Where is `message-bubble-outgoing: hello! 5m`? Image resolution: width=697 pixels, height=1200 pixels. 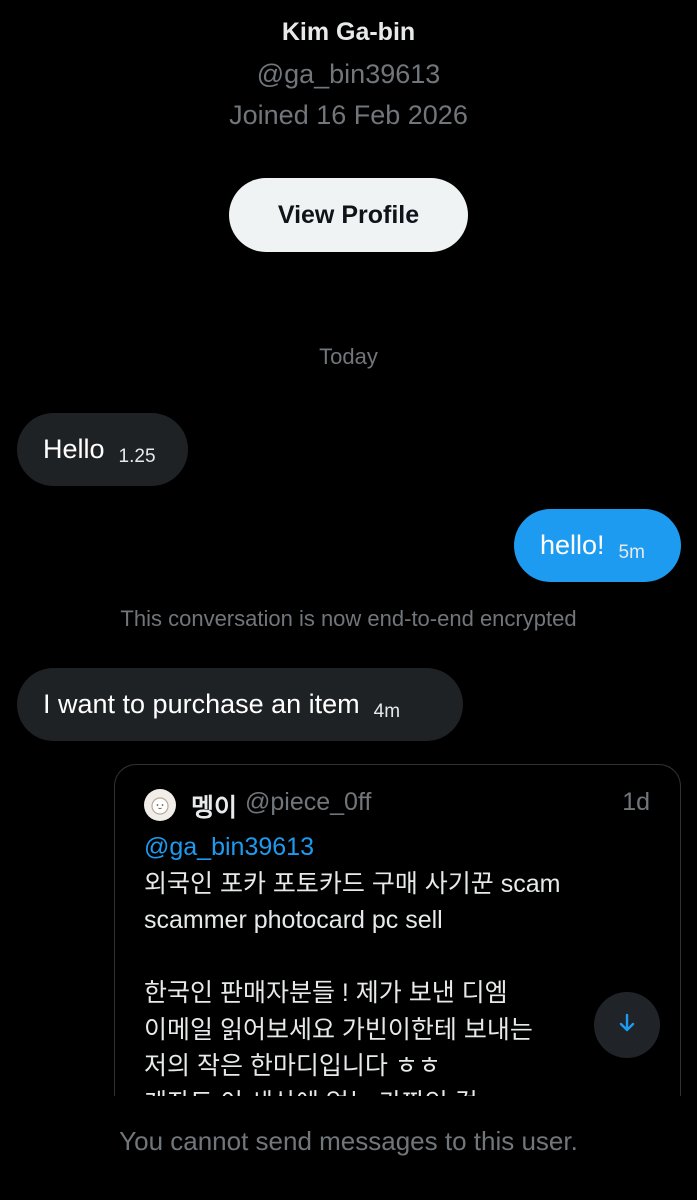 message-bubble-outgoing: hello! 5m is located at coordinates (597, 545).